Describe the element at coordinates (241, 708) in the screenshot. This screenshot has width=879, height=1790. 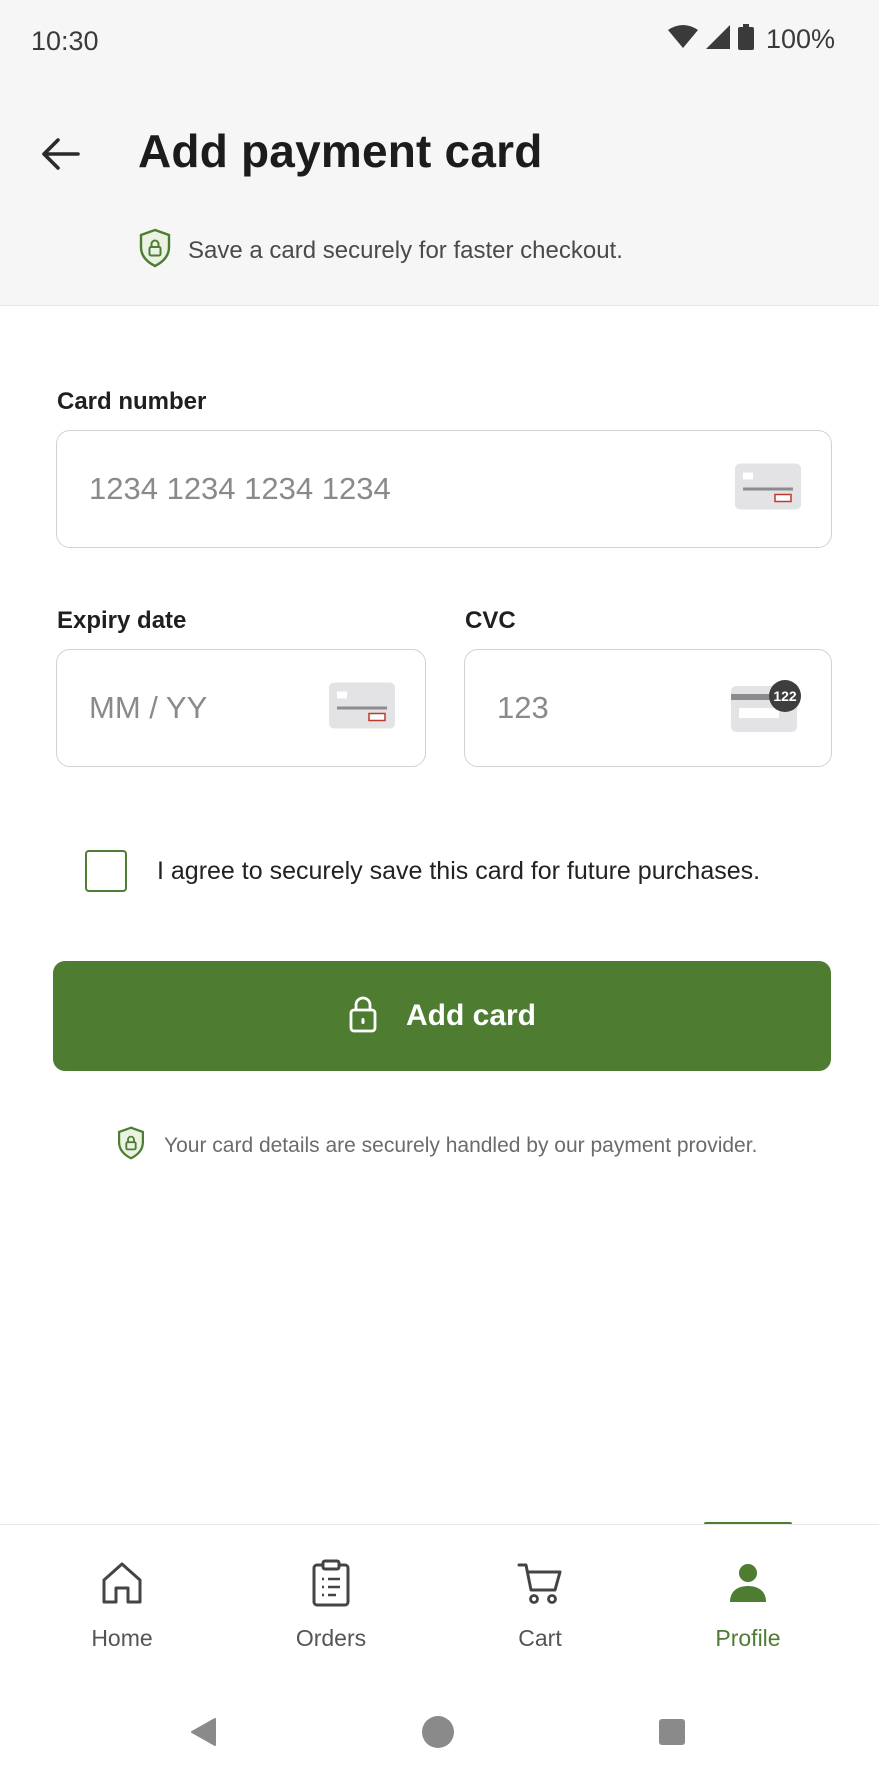
I see `expiry-field: MM / YY` at that location.